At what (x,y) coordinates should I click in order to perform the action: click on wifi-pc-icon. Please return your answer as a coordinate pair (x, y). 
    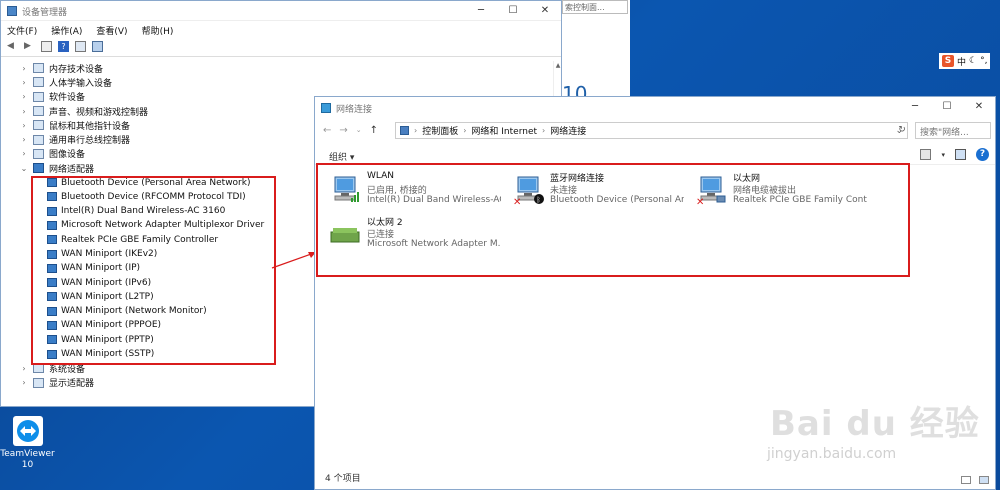
    Looking at the image, I should click on (346, 189).